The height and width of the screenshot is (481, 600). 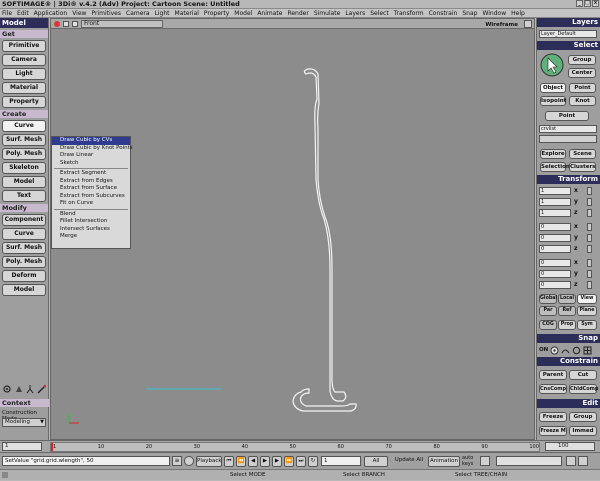 What do you see at coordinates (587, 325) in the screenshot?
I see `sym-button: Sym` at bounding box center [587, 325].